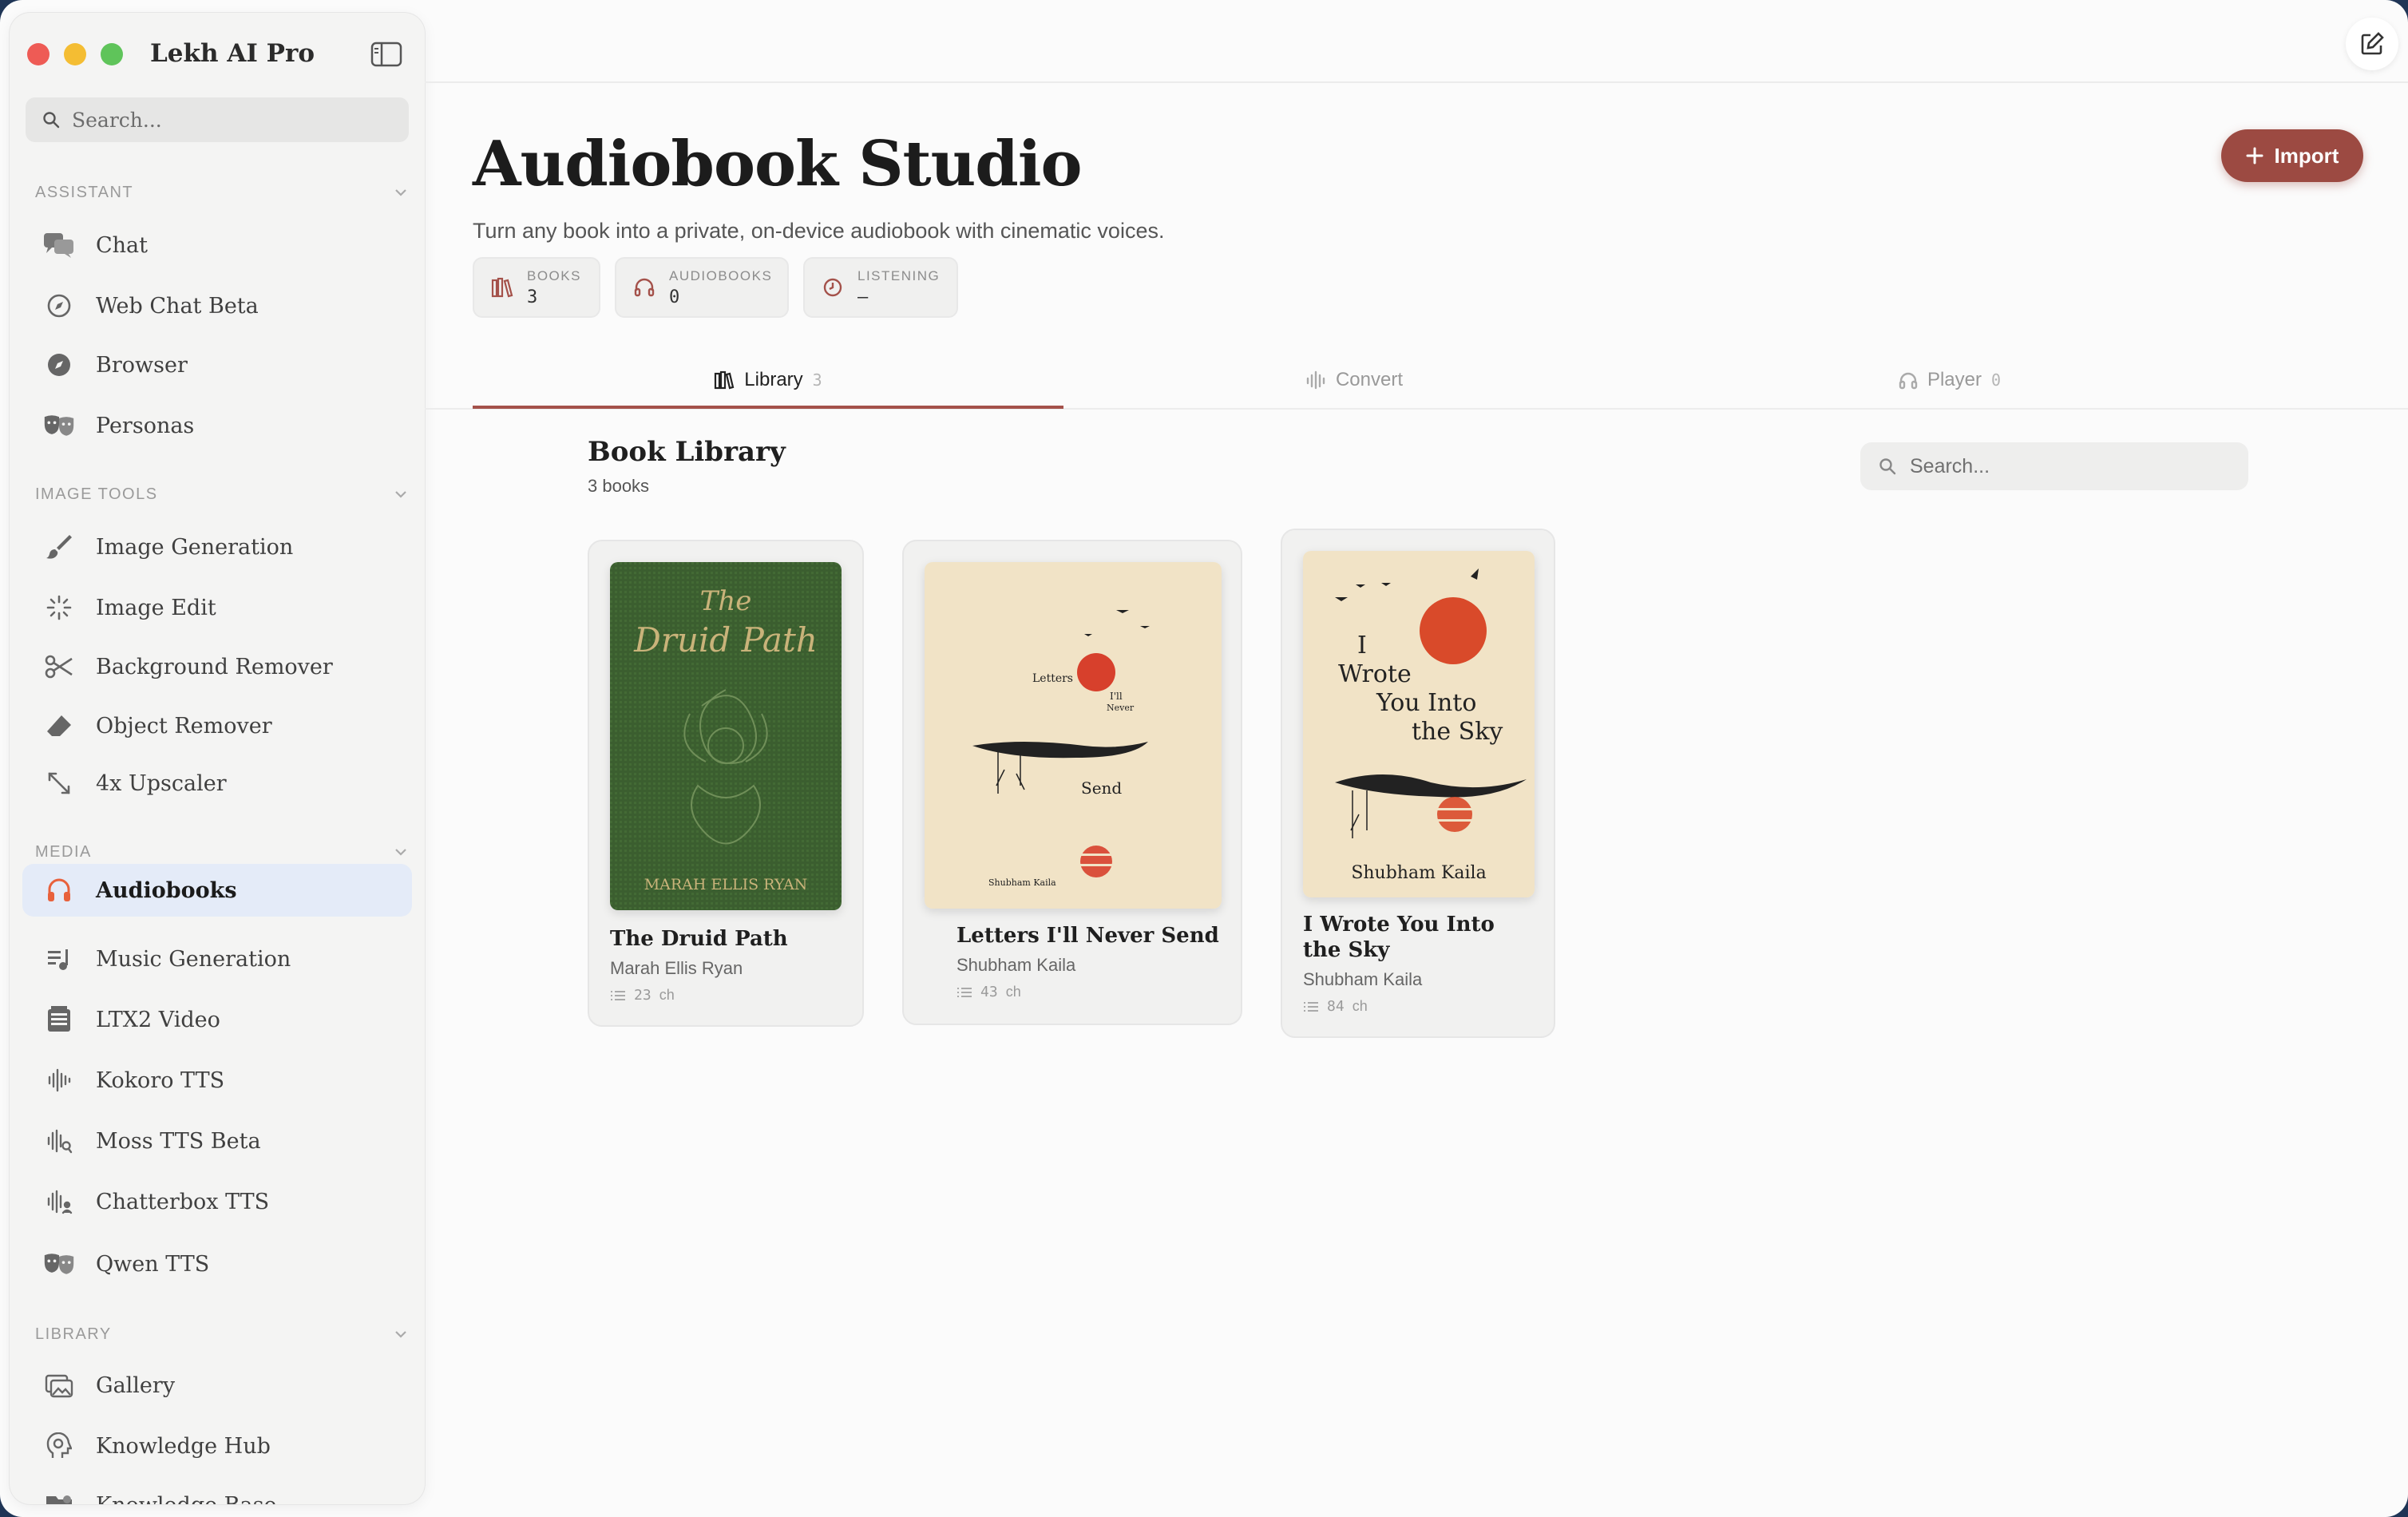 This screenshot has width=2408, height=1517. I want to click on scissors-icon, so click(59, 667).